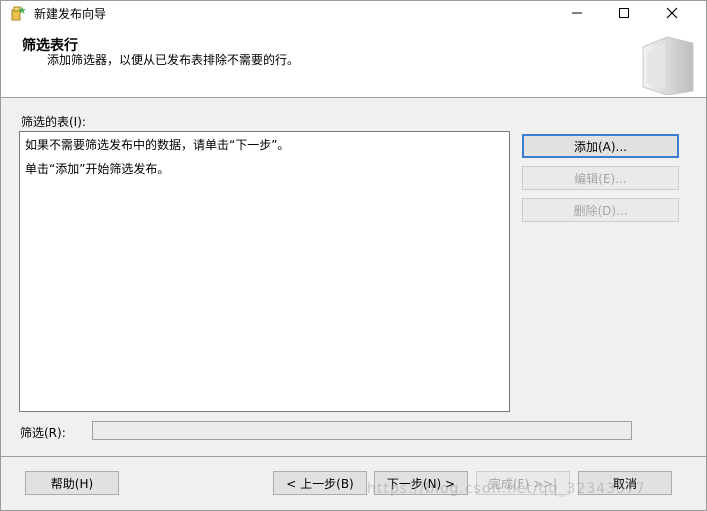 Image resolution: width=707 pixels, height=511 pixels. I want to click on table-label: 筛选的表(I):, so click(53, 122).